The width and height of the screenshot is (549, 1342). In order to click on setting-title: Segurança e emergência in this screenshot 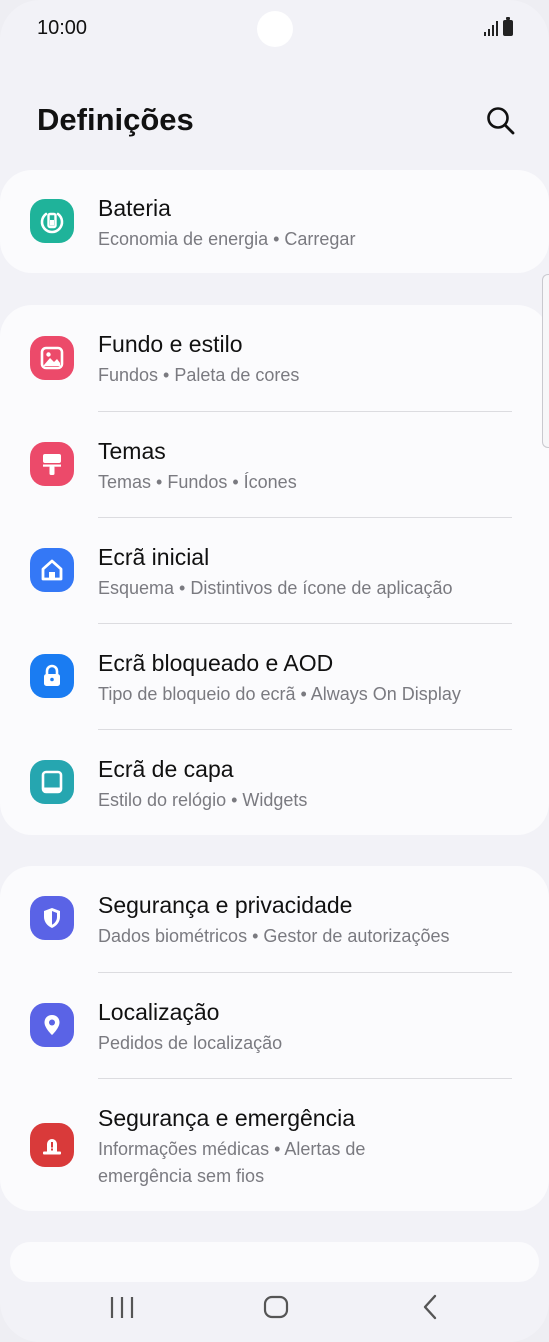, I will do `click(226, 1118)`.